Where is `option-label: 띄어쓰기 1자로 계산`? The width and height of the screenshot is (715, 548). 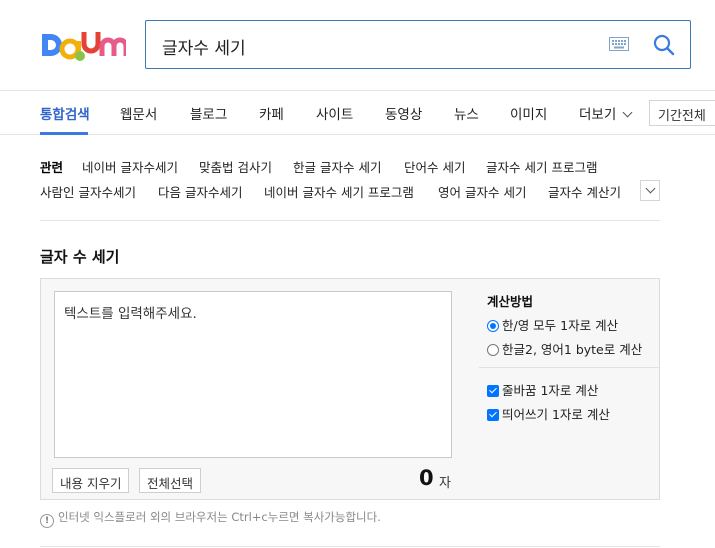
option-label: 띄어쓰기 1자로 계산 is located at coordinates (556, 414).